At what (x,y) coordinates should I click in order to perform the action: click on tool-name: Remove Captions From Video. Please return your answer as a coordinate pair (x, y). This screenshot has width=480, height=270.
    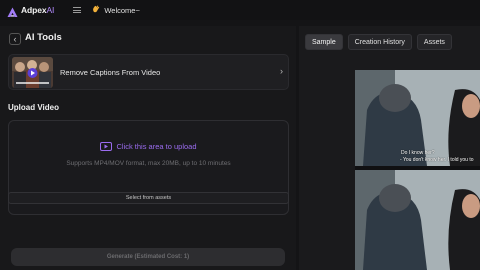
    Looking at the image, I should click on (110, 72).